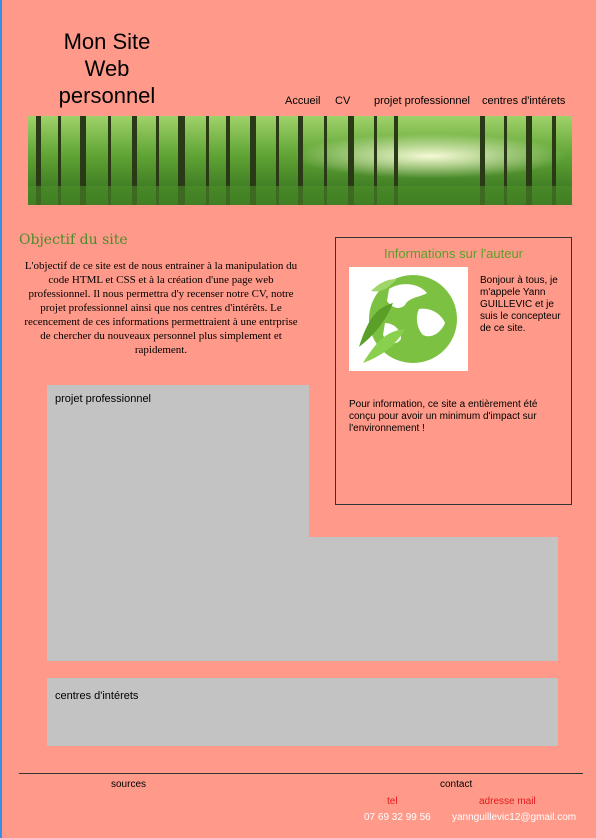 Image resolution: width=596 pixels, height=838 pixels. Describe the element at coordinates (302, 712) in the screenshot. I see `centres-panel` at that location.